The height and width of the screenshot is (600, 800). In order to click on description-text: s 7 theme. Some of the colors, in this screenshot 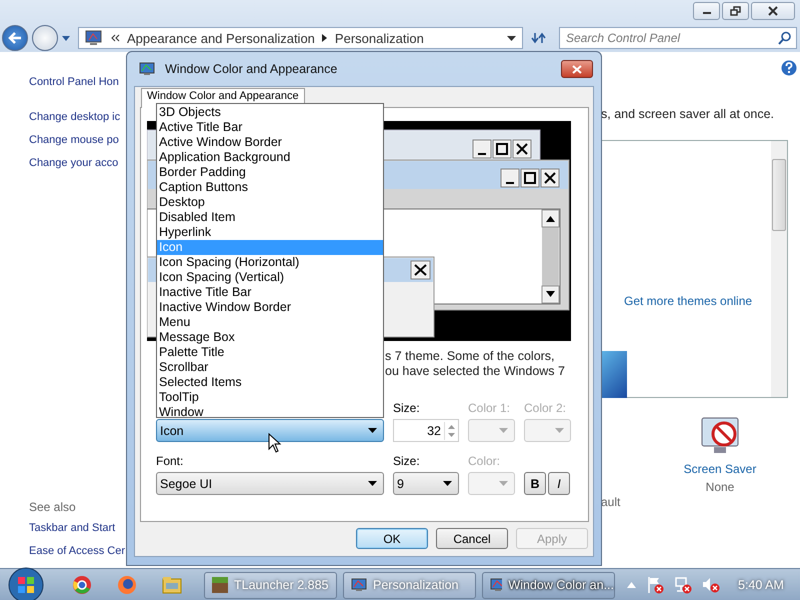, I will do `click(470, 356)`.